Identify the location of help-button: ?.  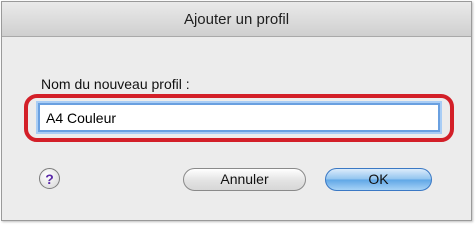
(49, 178).